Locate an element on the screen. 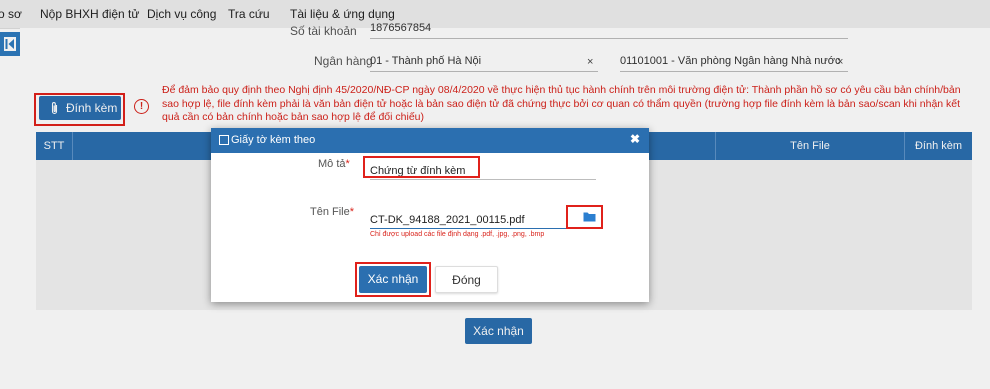 The width and height of the screenshot is (990, 389). dialog-header: Giấy tờ kèm theo ✖ is located at coordinates (430, 140).